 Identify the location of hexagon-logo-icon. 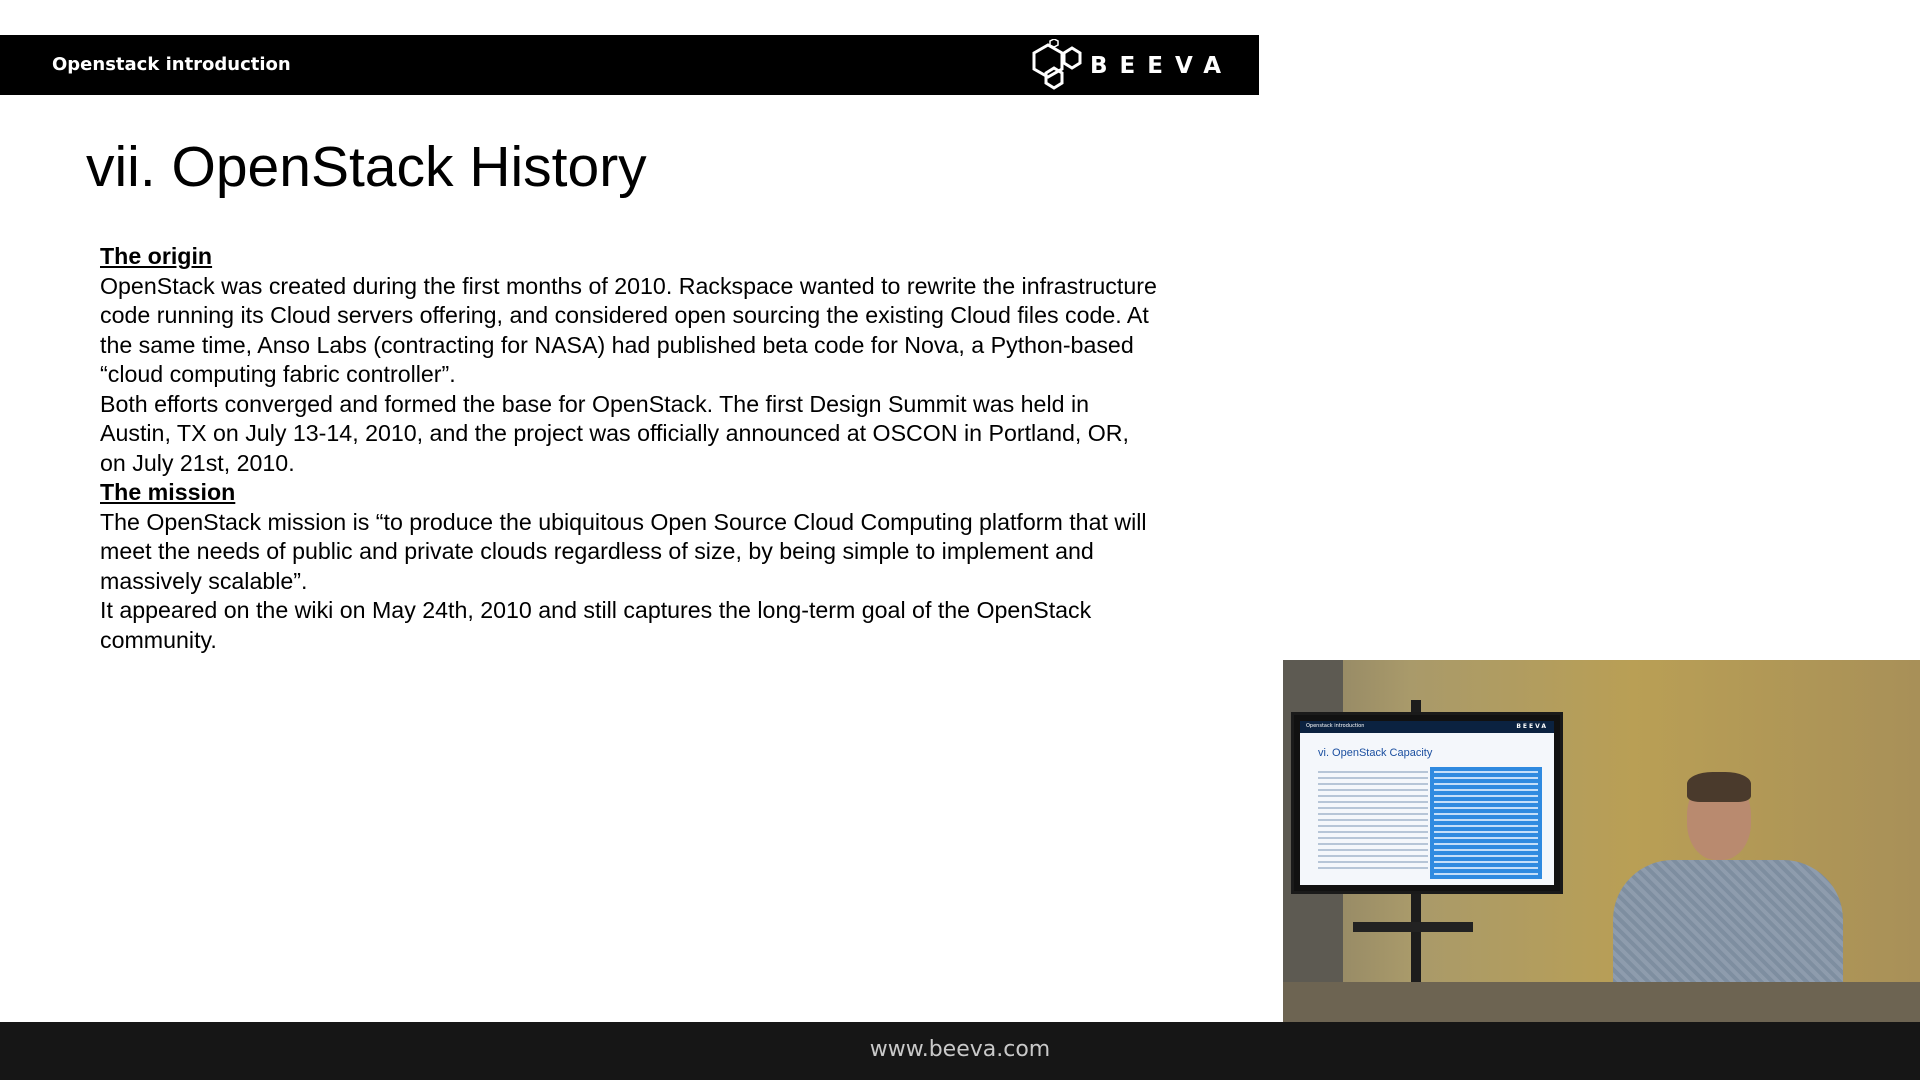
(1057, 64).